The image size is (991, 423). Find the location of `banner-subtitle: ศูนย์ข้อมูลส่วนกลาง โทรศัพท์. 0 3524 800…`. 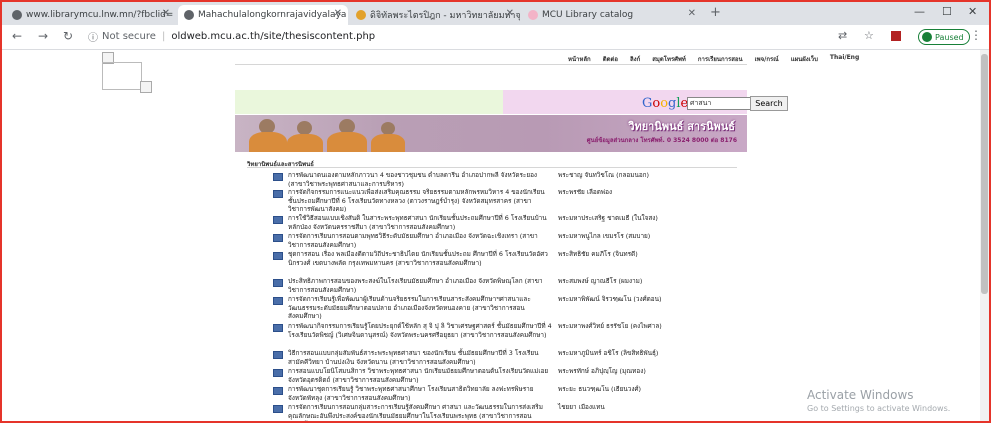

banner-subtitle: ศูนย์ข้อมูลส่วนกลาง โทรศัพท์. 0 3524 800… is located at coordinates (661, 140).